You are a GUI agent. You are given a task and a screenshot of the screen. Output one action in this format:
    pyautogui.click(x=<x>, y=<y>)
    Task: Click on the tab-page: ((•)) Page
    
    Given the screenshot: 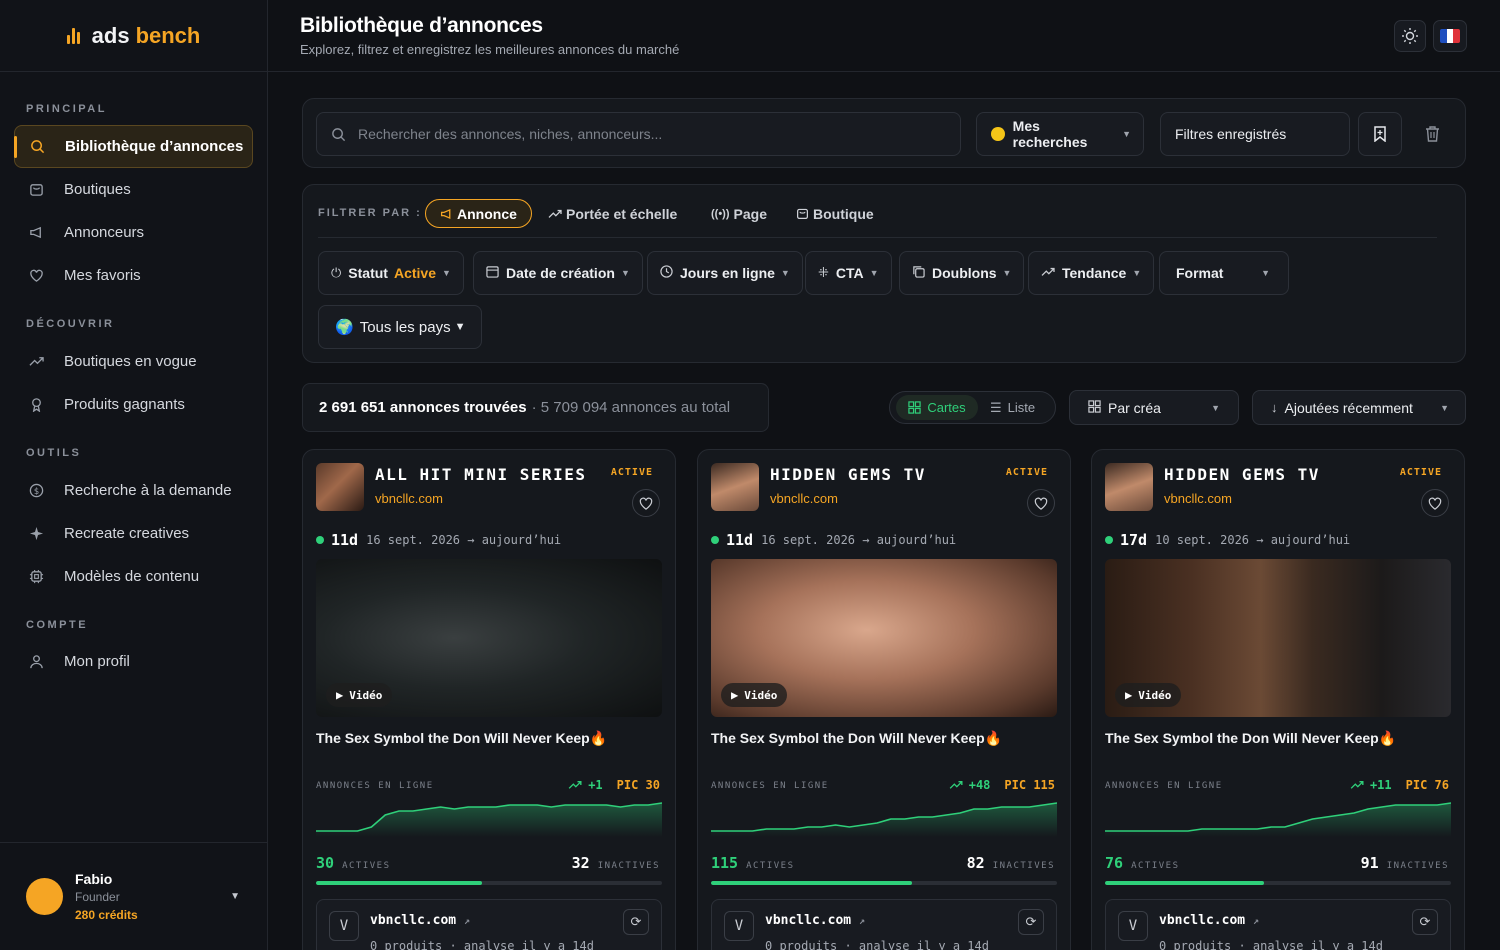 What is the action you would take?
    pyautogui.click(x=739, y=213)
    